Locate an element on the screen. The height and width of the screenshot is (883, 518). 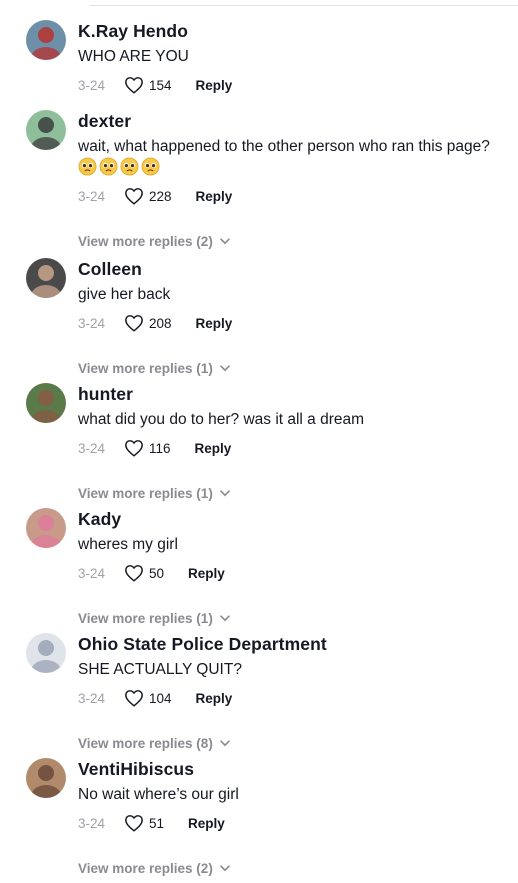
username: K.Ray Hendo is located at coordinates (133, 31).